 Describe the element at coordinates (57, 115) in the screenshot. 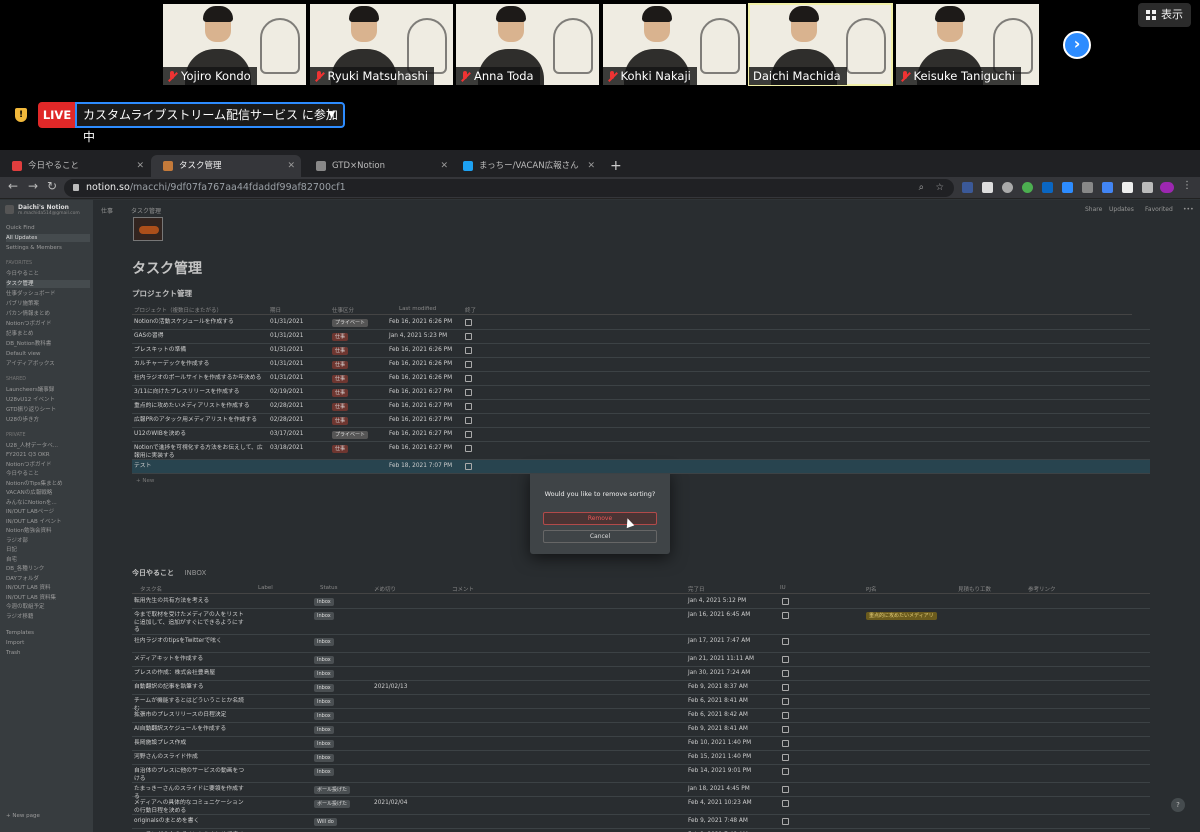

I see `live-badge: LIVE` at that location.